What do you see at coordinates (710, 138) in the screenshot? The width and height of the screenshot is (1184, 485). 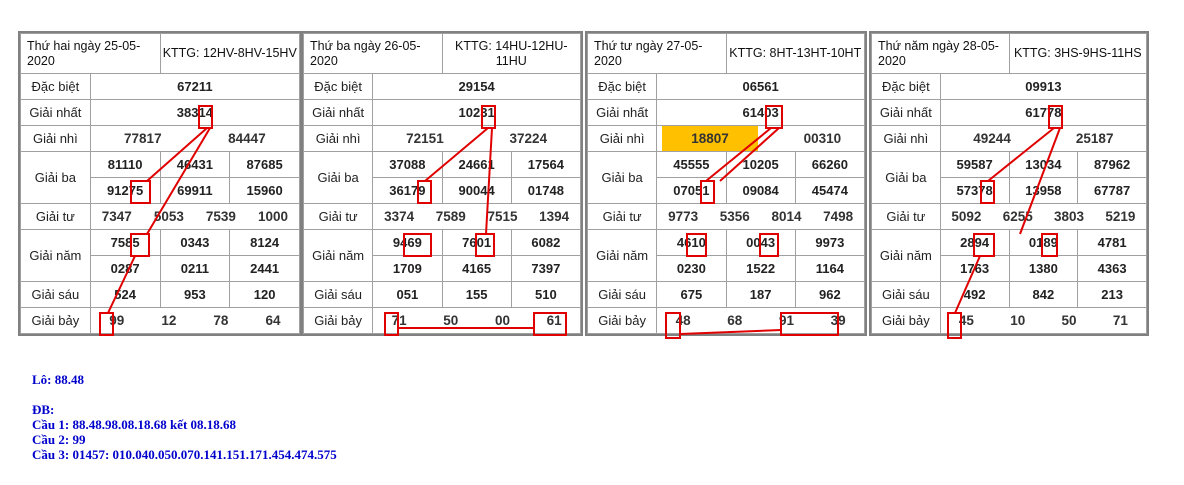 I see `second-prize-highlighted: 18807` at bounding box center [710, 138].